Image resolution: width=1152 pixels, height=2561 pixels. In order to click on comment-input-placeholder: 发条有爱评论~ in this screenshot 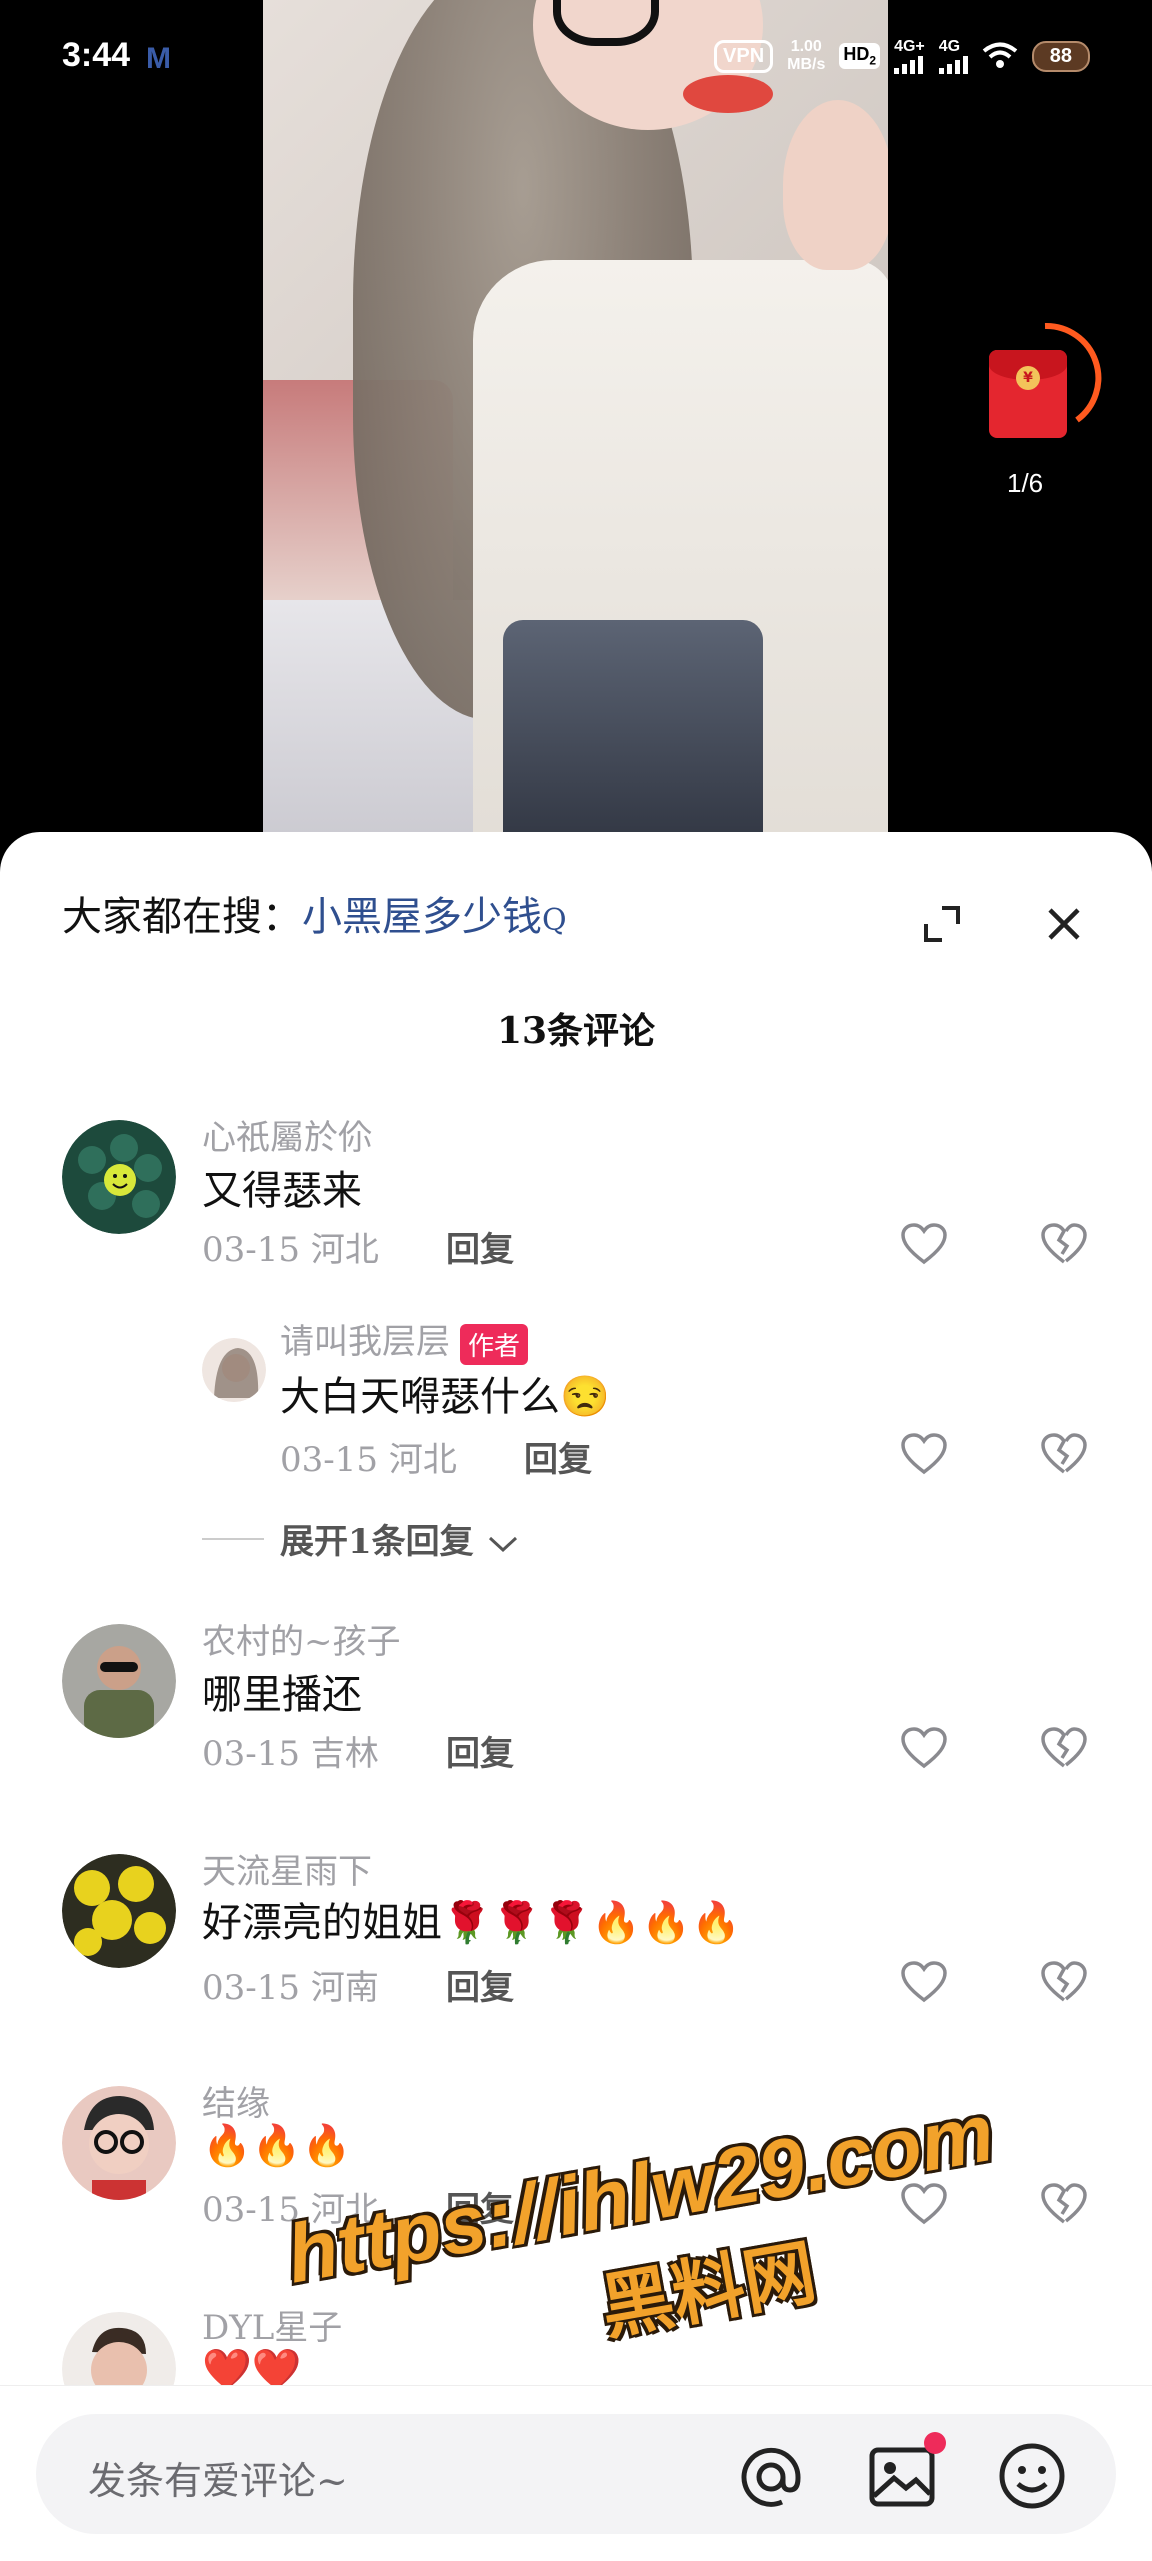, I will do `click(218, 2477)`.